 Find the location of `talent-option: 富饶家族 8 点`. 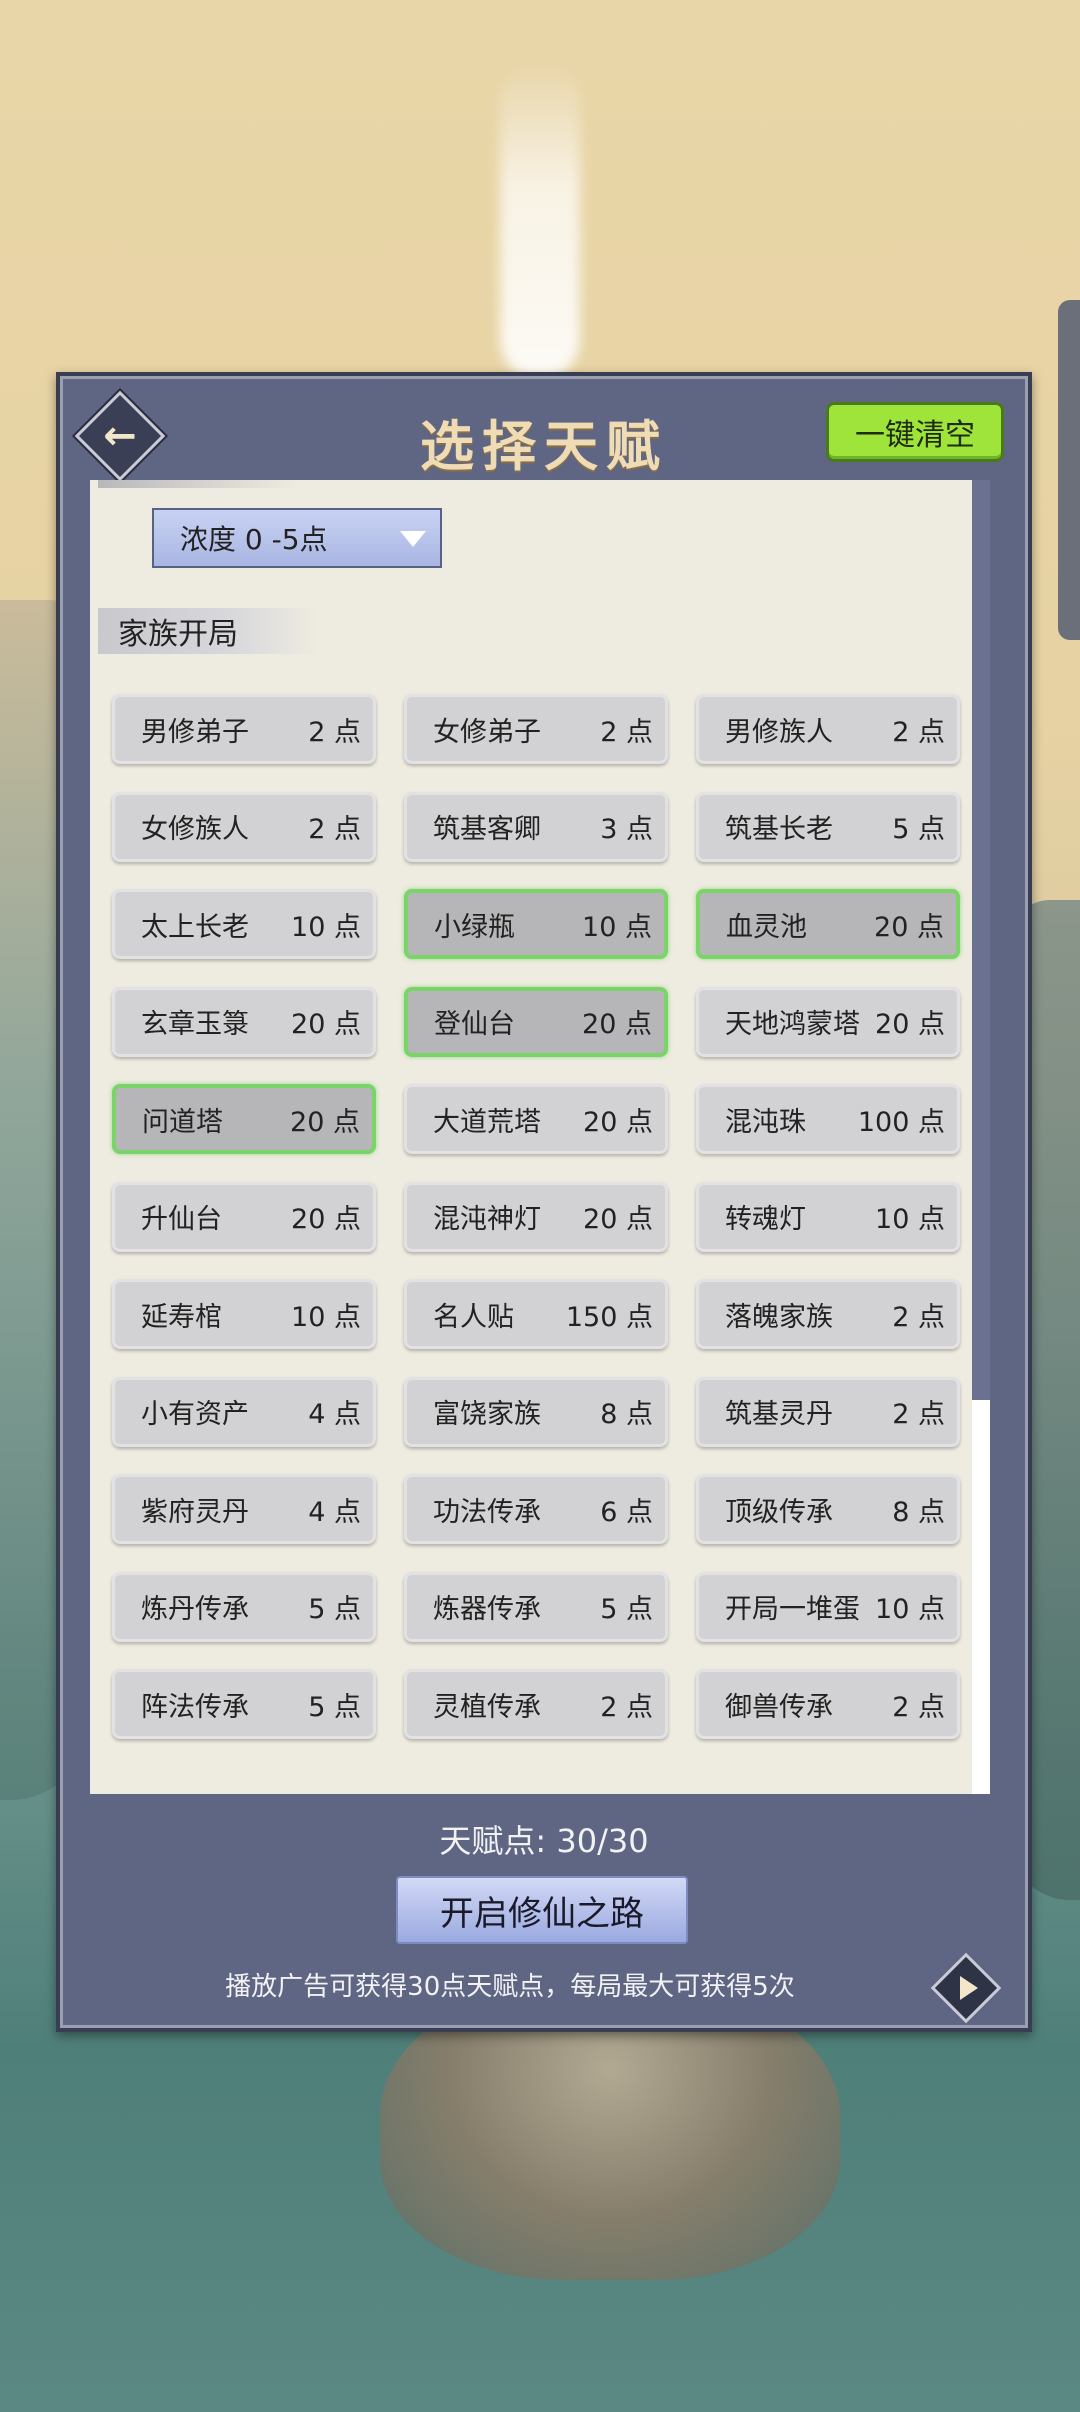

talent-option: 富饶家族 8 点 is located at coordinates (536, 1411).